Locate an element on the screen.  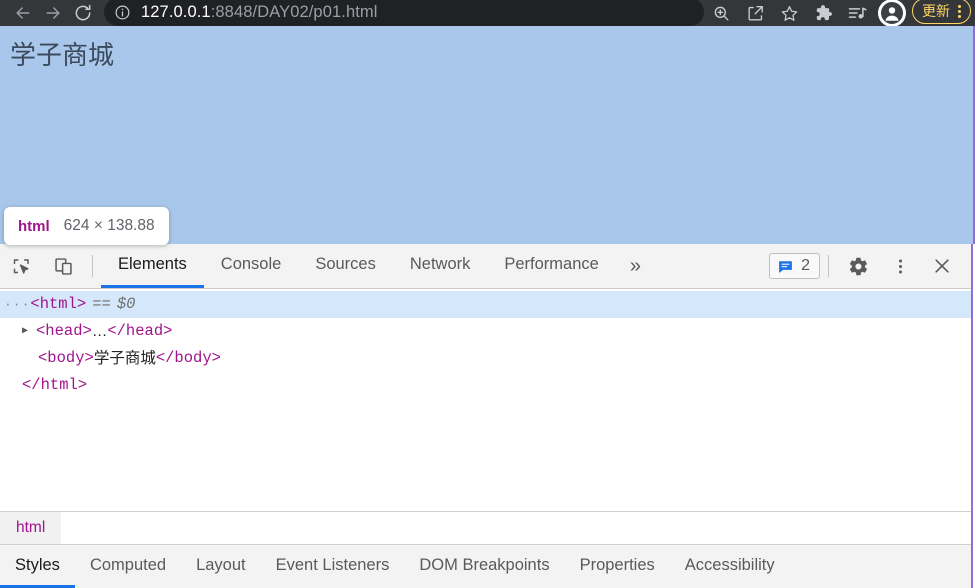
tab-layout: Layout is located at coordinates (221, 566).